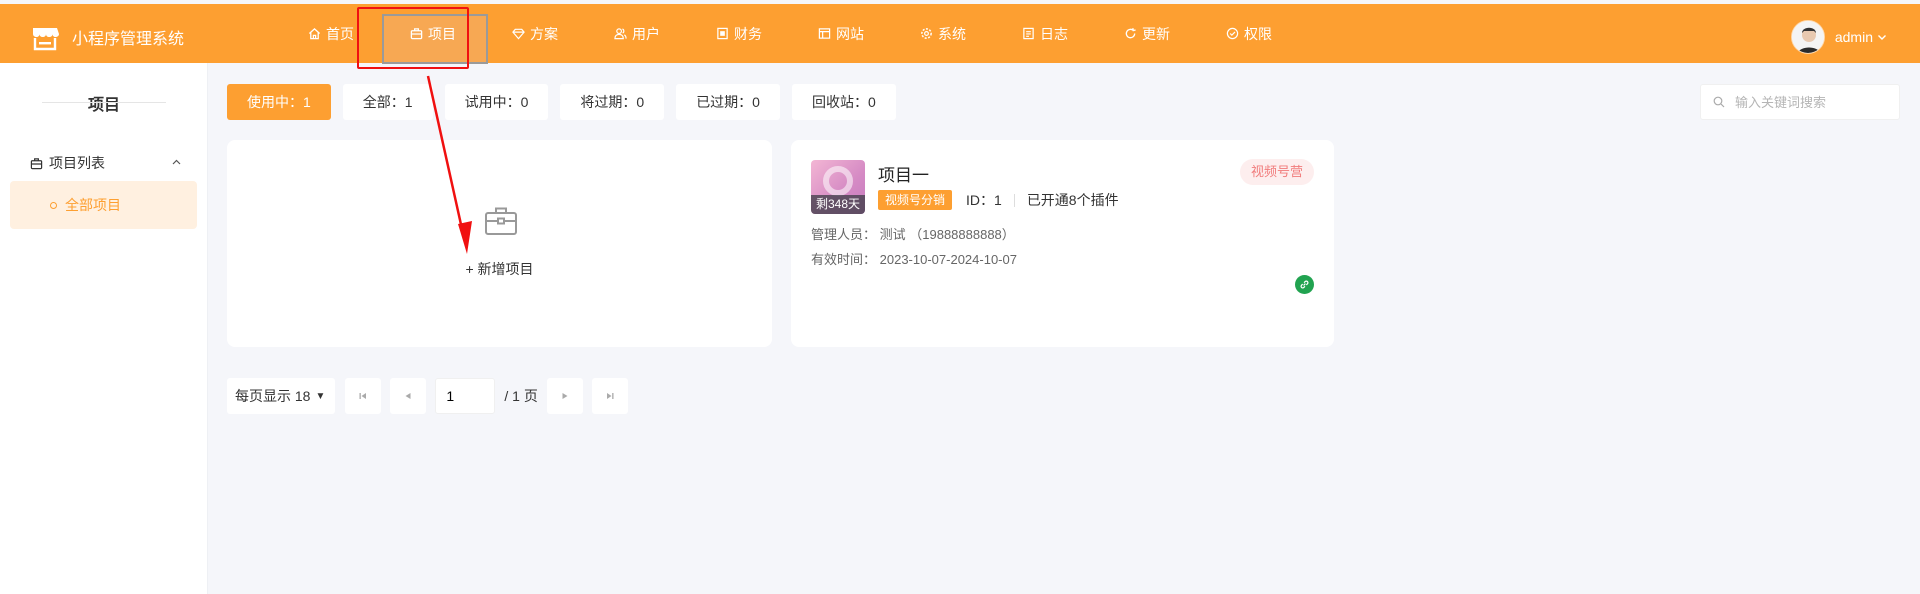 This screenshot has height=594, width=1920. I want to click on plugin-count: 已开通8个插件, so click(1072, 200).